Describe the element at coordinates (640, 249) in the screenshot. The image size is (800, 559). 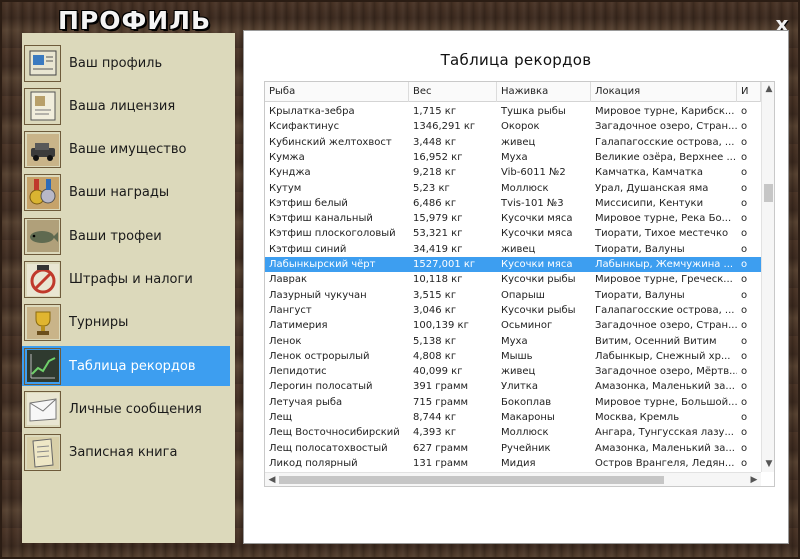
I see `table-cell: Тиорати, Валуны` at that location.